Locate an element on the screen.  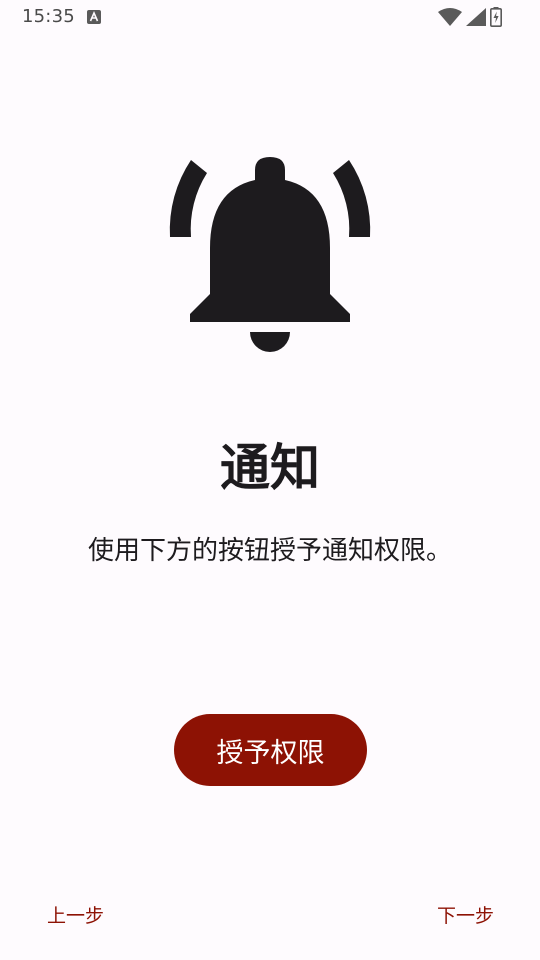
status-icons is located at coordinates (470, 17).